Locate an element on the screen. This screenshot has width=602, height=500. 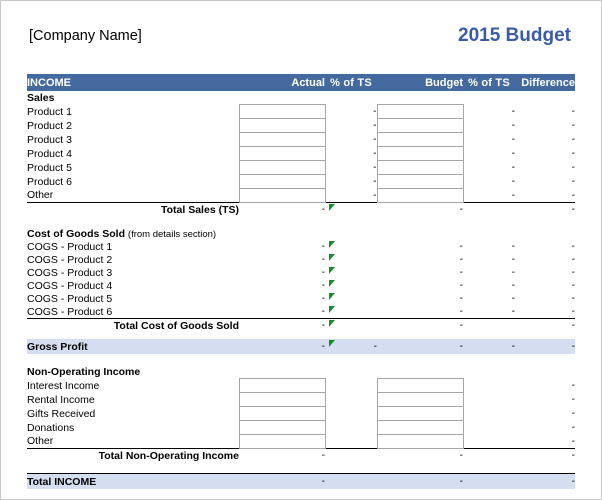
total-cogs-pct-actual is located at coordinates (351, 325).